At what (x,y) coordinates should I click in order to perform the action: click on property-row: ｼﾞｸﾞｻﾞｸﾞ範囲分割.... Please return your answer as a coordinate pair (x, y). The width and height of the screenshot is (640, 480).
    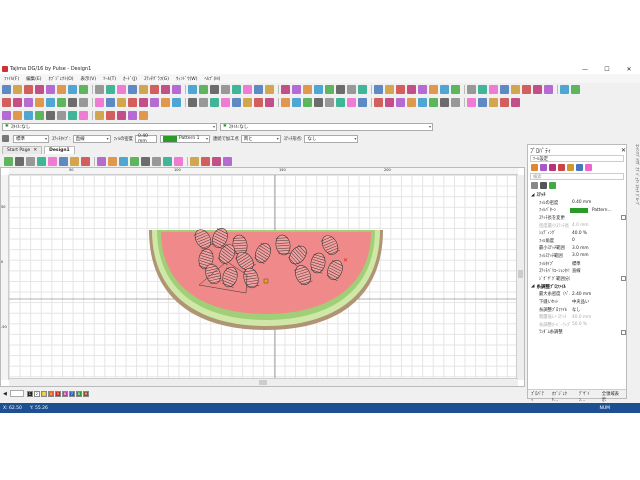
    Looking at the image, I should click on (577, 279).